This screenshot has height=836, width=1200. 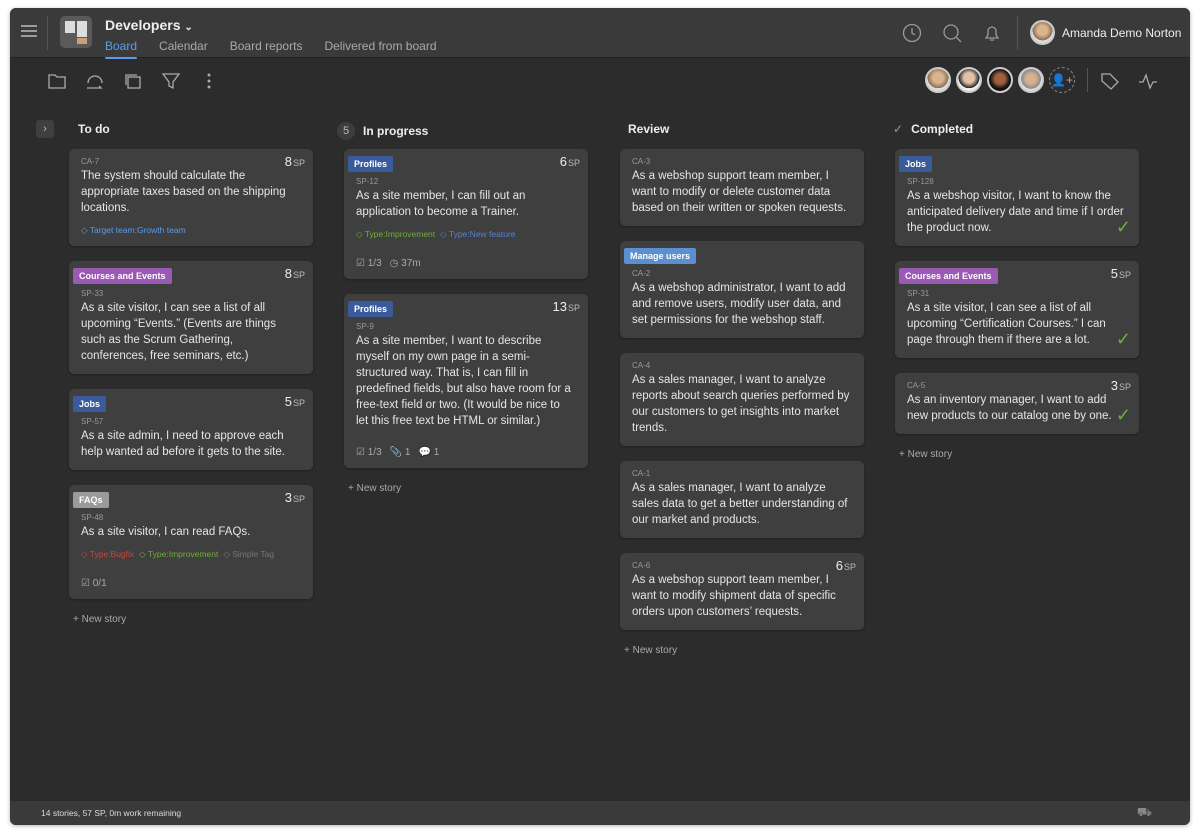 What do you see at coordinates (912, 33) in the screenshot?
I see `clock-icon` at bounding box center [912, 33].